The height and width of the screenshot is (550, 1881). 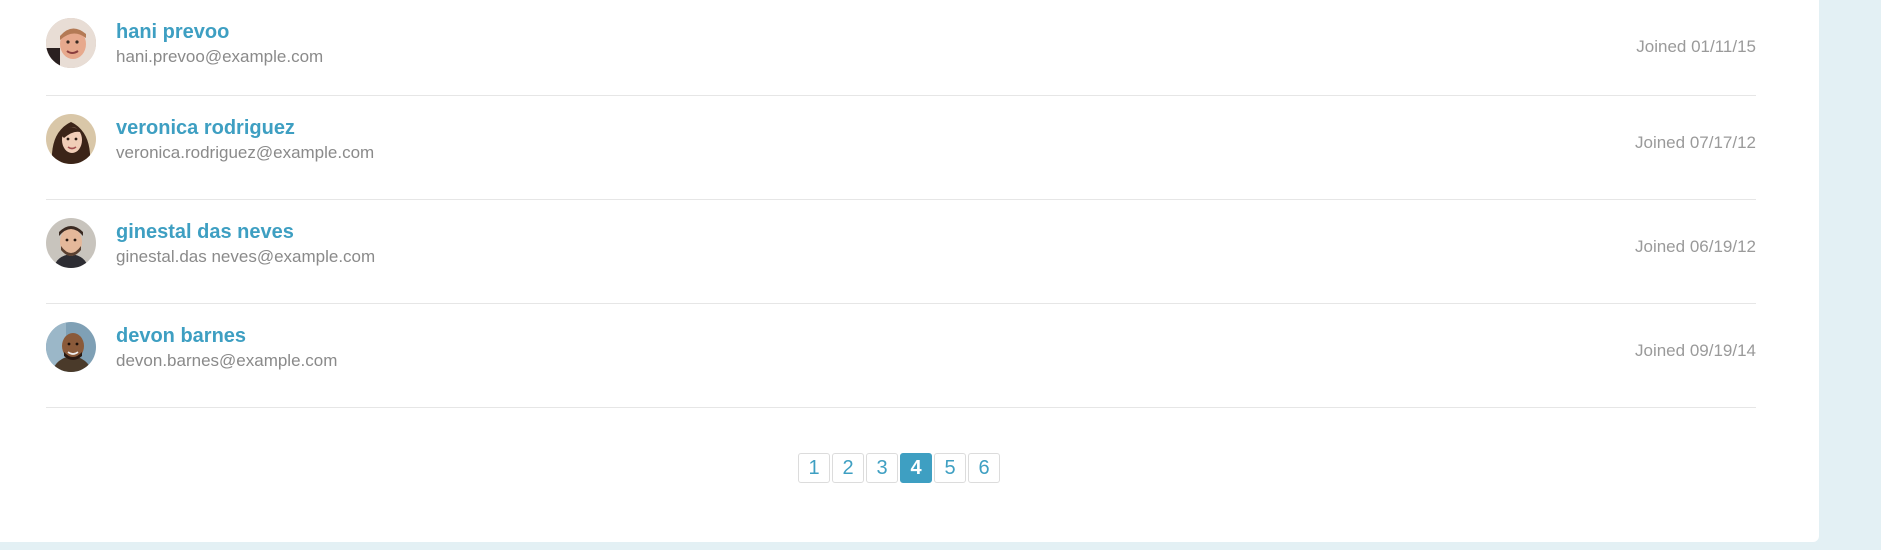 I want to click on page-button-1: 1, so click(x=814, y=468).